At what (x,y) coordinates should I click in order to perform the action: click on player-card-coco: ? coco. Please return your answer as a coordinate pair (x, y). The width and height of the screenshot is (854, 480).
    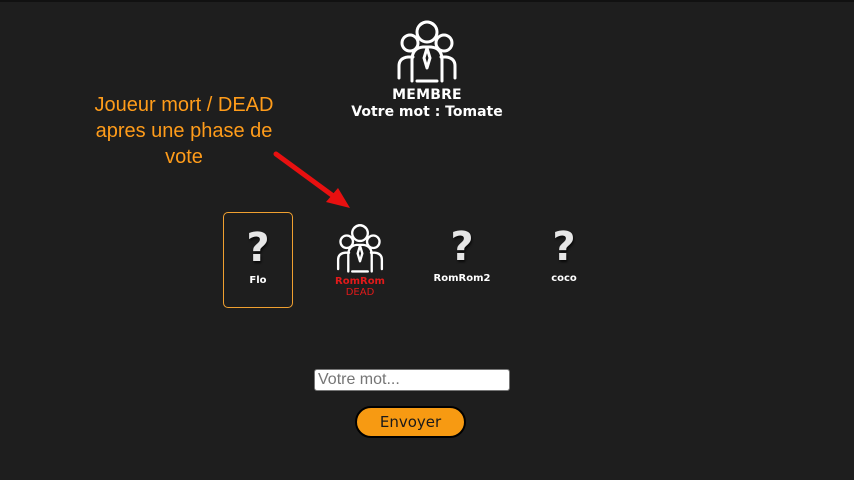
    Looking at the image, I should click on (564, 260).